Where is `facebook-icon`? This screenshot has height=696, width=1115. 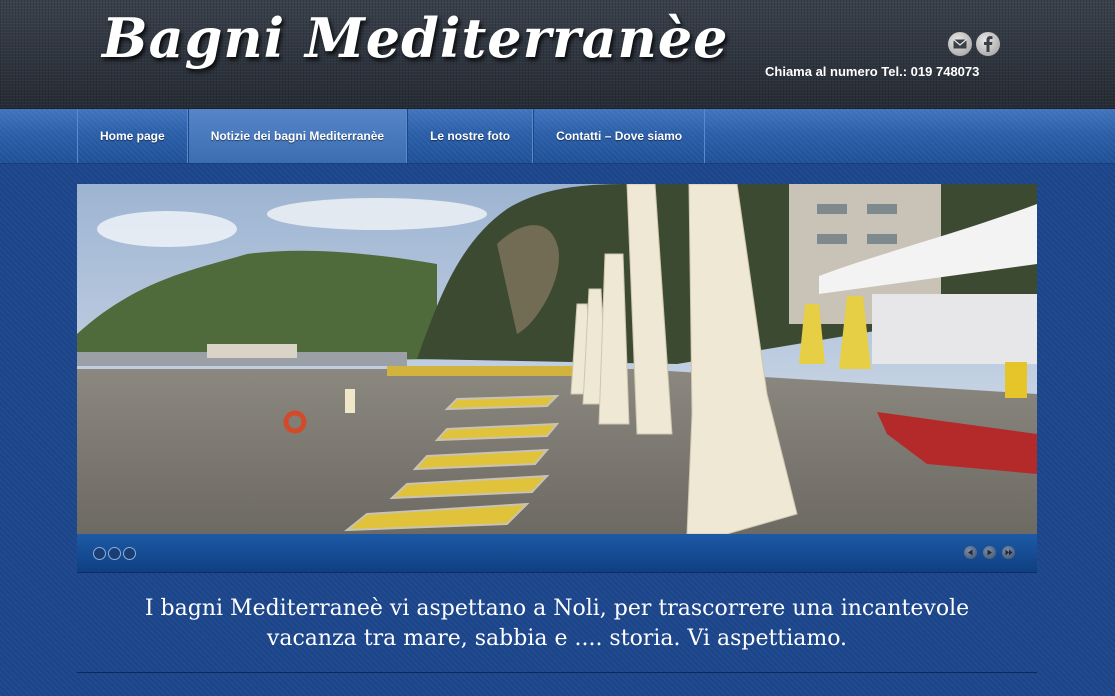 facebook-icon is located at coordinates (988, 44).